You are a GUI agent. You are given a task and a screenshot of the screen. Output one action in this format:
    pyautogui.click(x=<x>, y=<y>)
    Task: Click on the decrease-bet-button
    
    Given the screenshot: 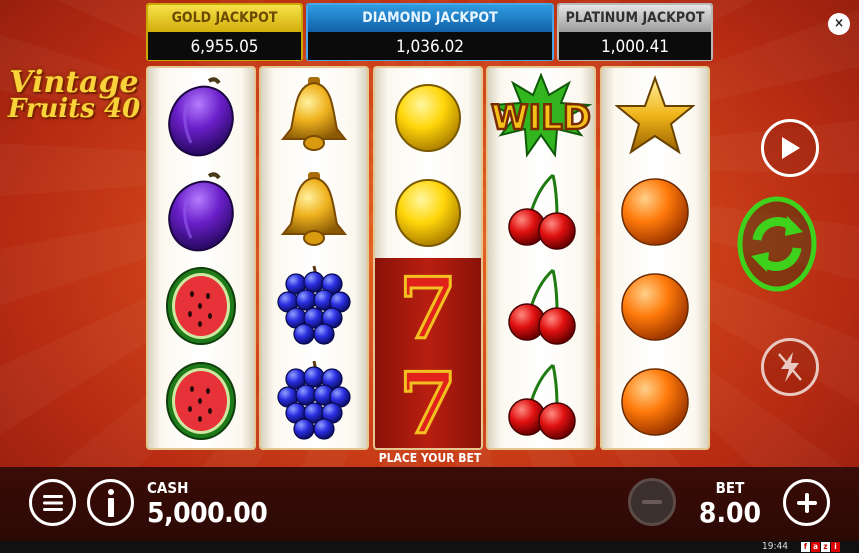 What is the action you would take?
    pyautogui.click(x=652, y=502)
    